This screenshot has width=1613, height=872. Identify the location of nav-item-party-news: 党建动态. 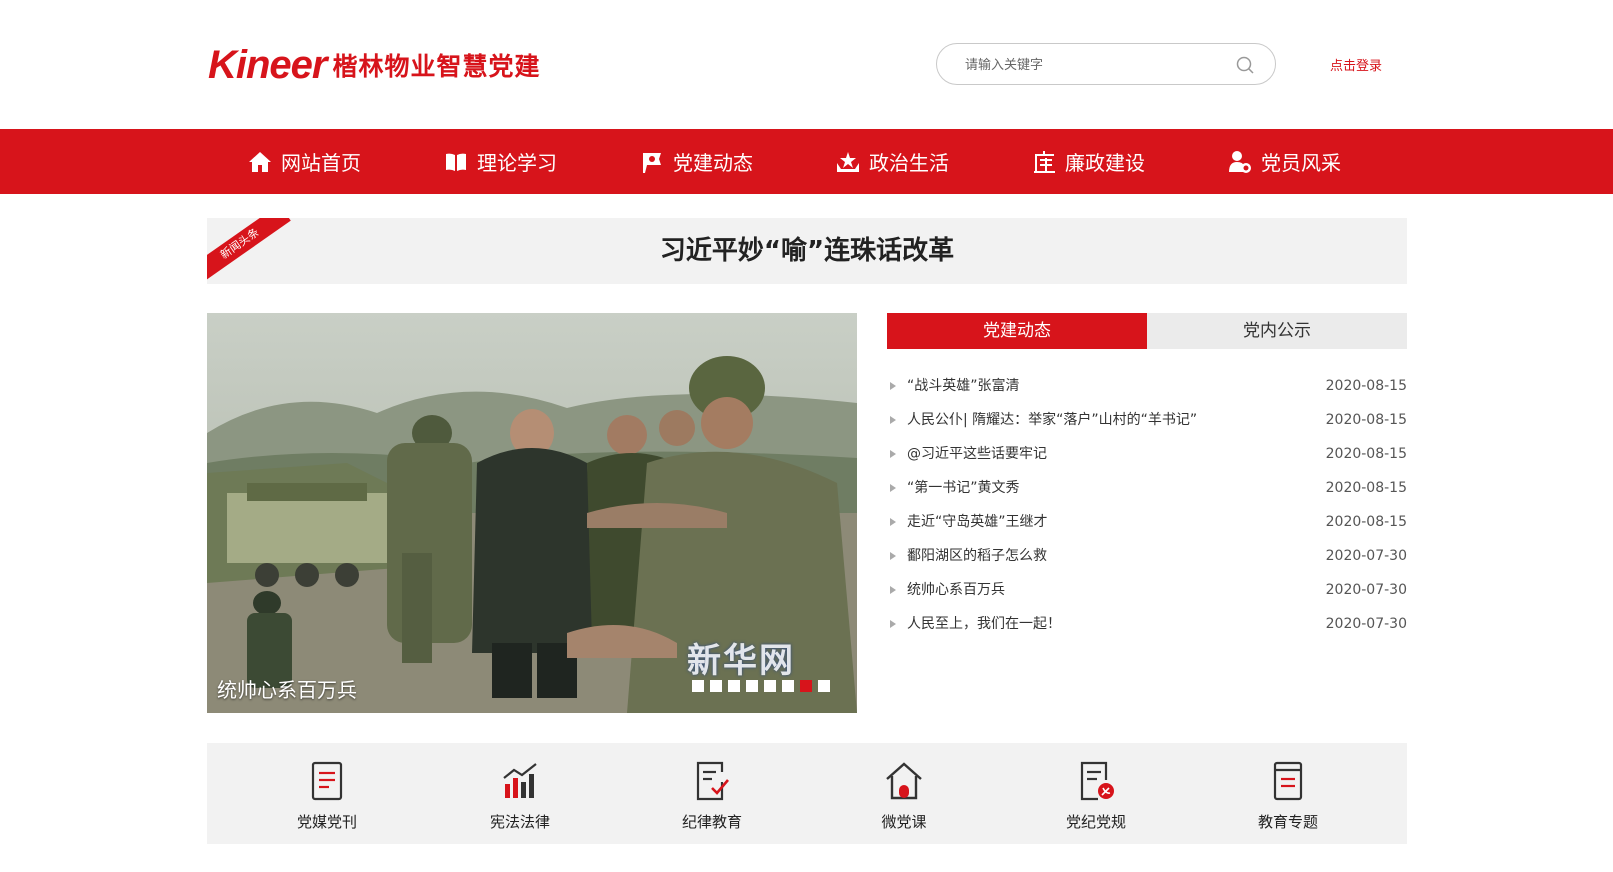
(696, 161).